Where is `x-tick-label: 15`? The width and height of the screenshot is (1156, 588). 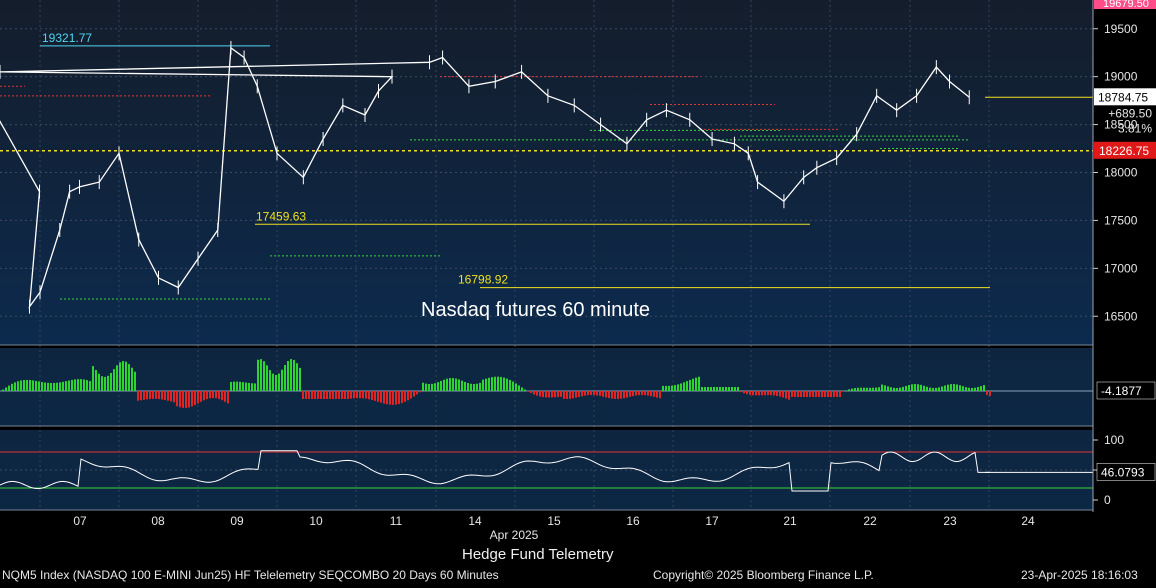
x-tick-label: 15 is located at coordinates (554, 521).